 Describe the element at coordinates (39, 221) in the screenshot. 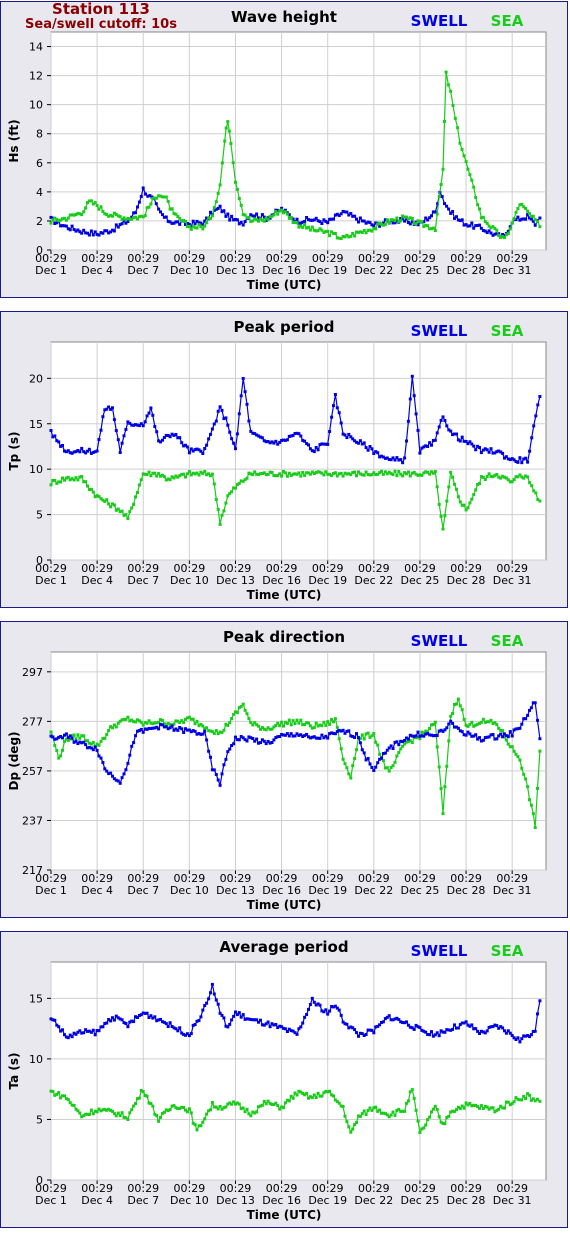

I see `y-tick-label: 2` at that location.